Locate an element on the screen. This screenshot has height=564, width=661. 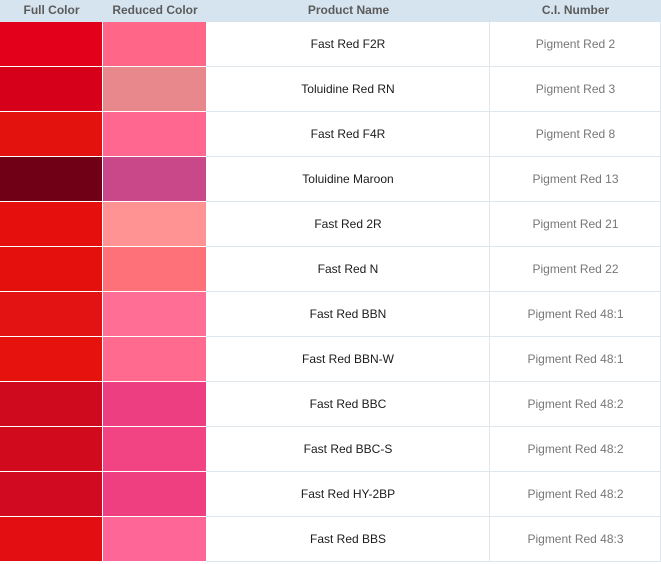
table-row: Fast Red BBN Pigment Red 48:1 is located at coordinates (330, 314).